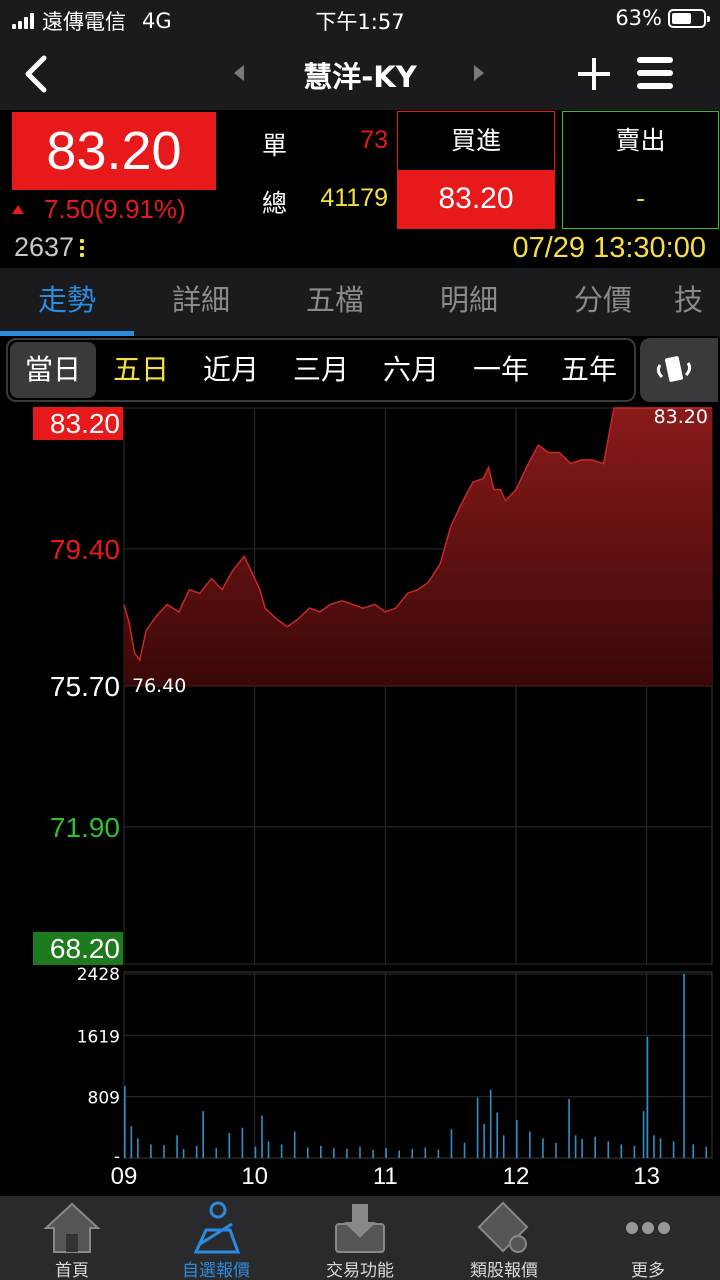 This screenshot has width=720, height=1280. I want to click on last-price: 83.20, so click(114, 151).